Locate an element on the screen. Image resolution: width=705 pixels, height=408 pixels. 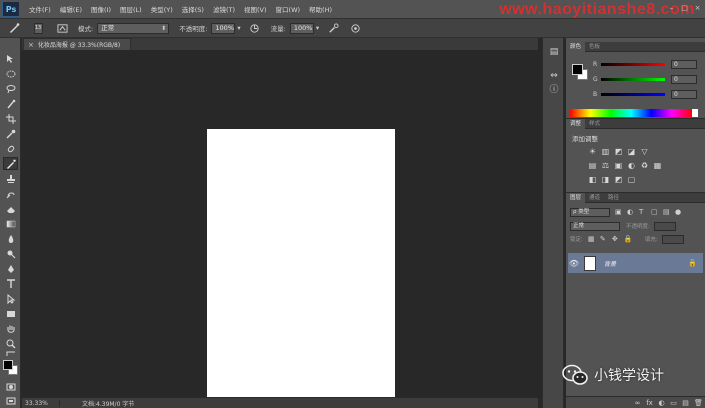
filter-toggle-icon: ● is located at coordinates (678, 212).